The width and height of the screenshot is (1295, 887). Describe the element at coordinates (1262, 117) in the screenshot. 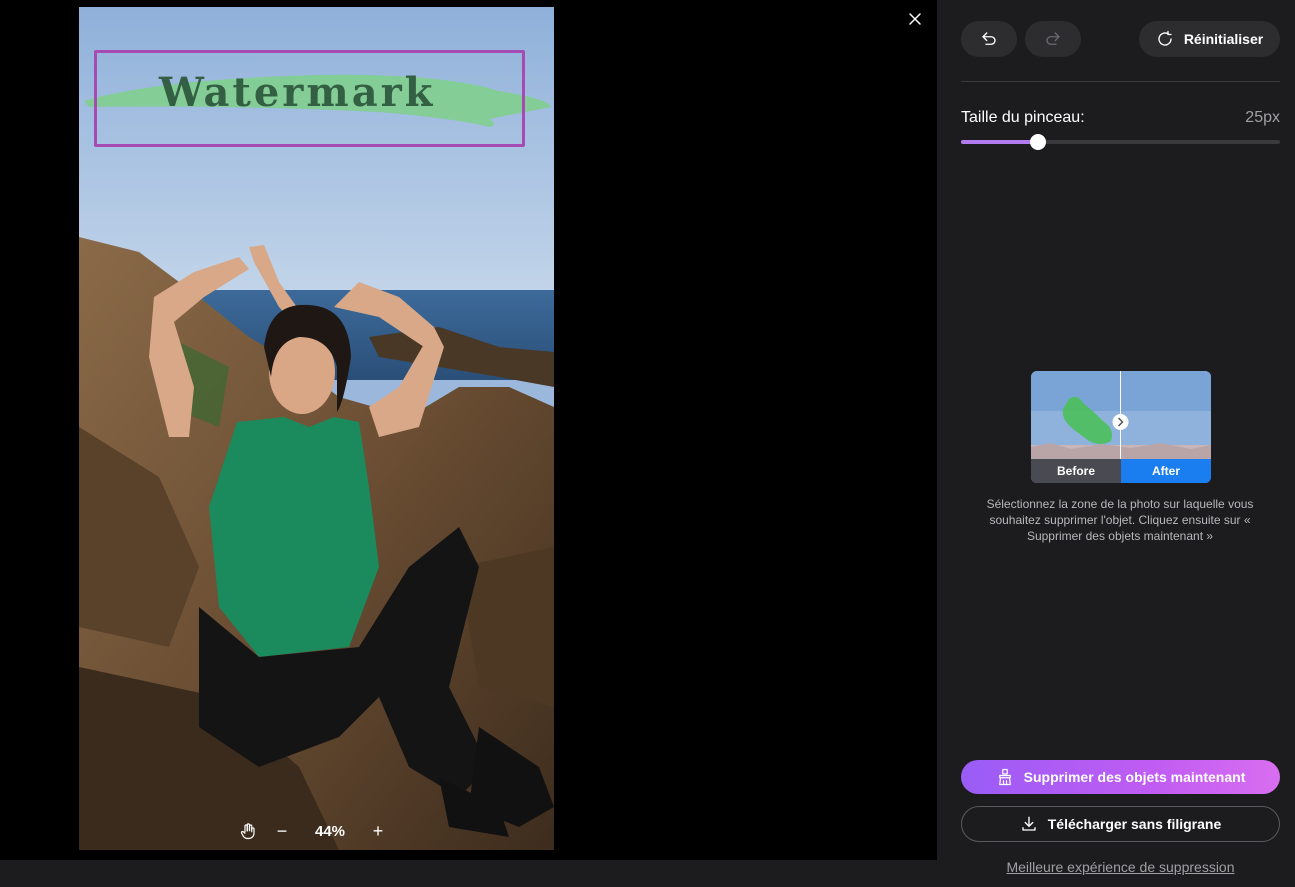

I see `brush-size-value: 25px` at that location.